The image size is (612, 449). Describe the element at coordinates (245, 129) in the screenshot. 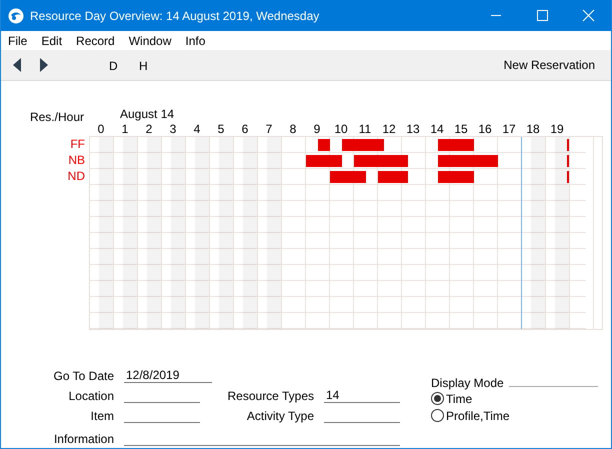

I see `hour-label: 6` at that location.